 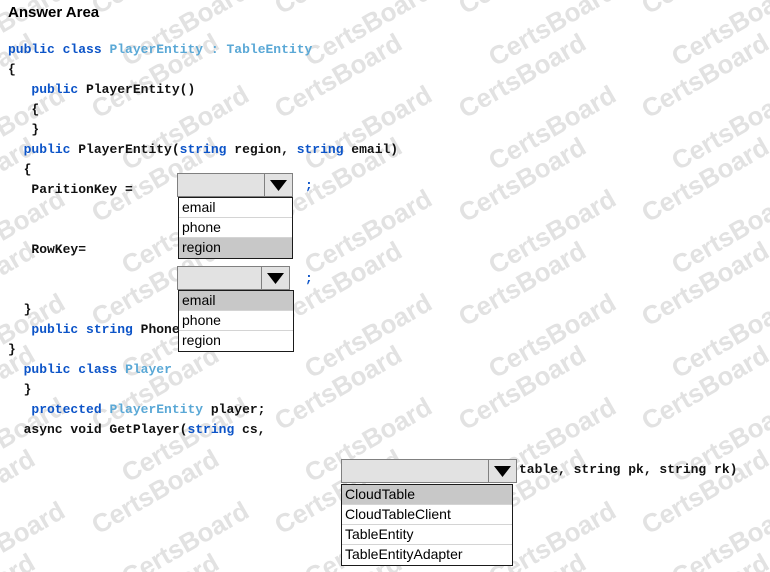 I want to click on code-token: Player, so click(x=148, y=369).